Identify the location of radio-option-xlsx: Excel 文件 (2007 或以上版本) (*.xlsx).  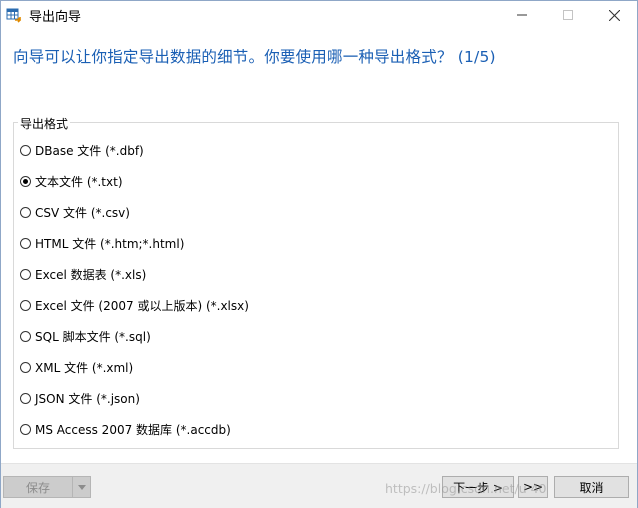
(134, 305).